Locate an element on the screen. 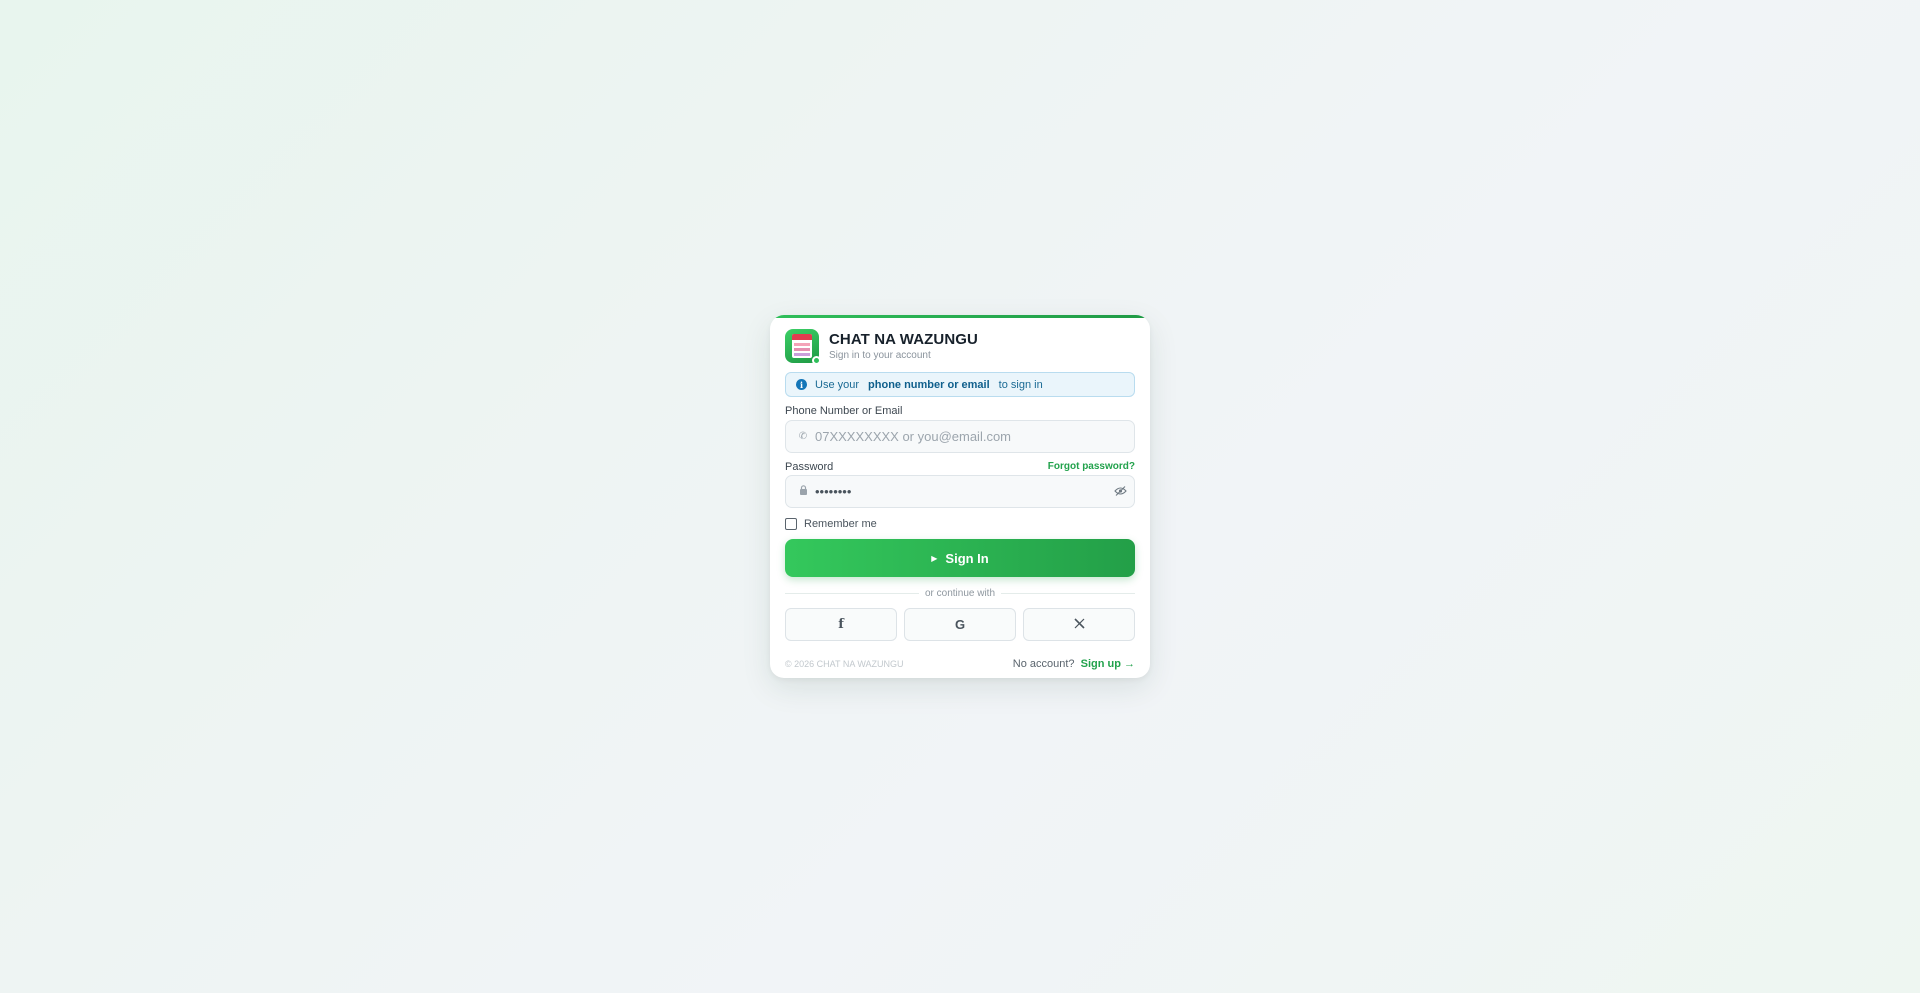  identifier-field: ✆ is located at coordinates (960, 436).